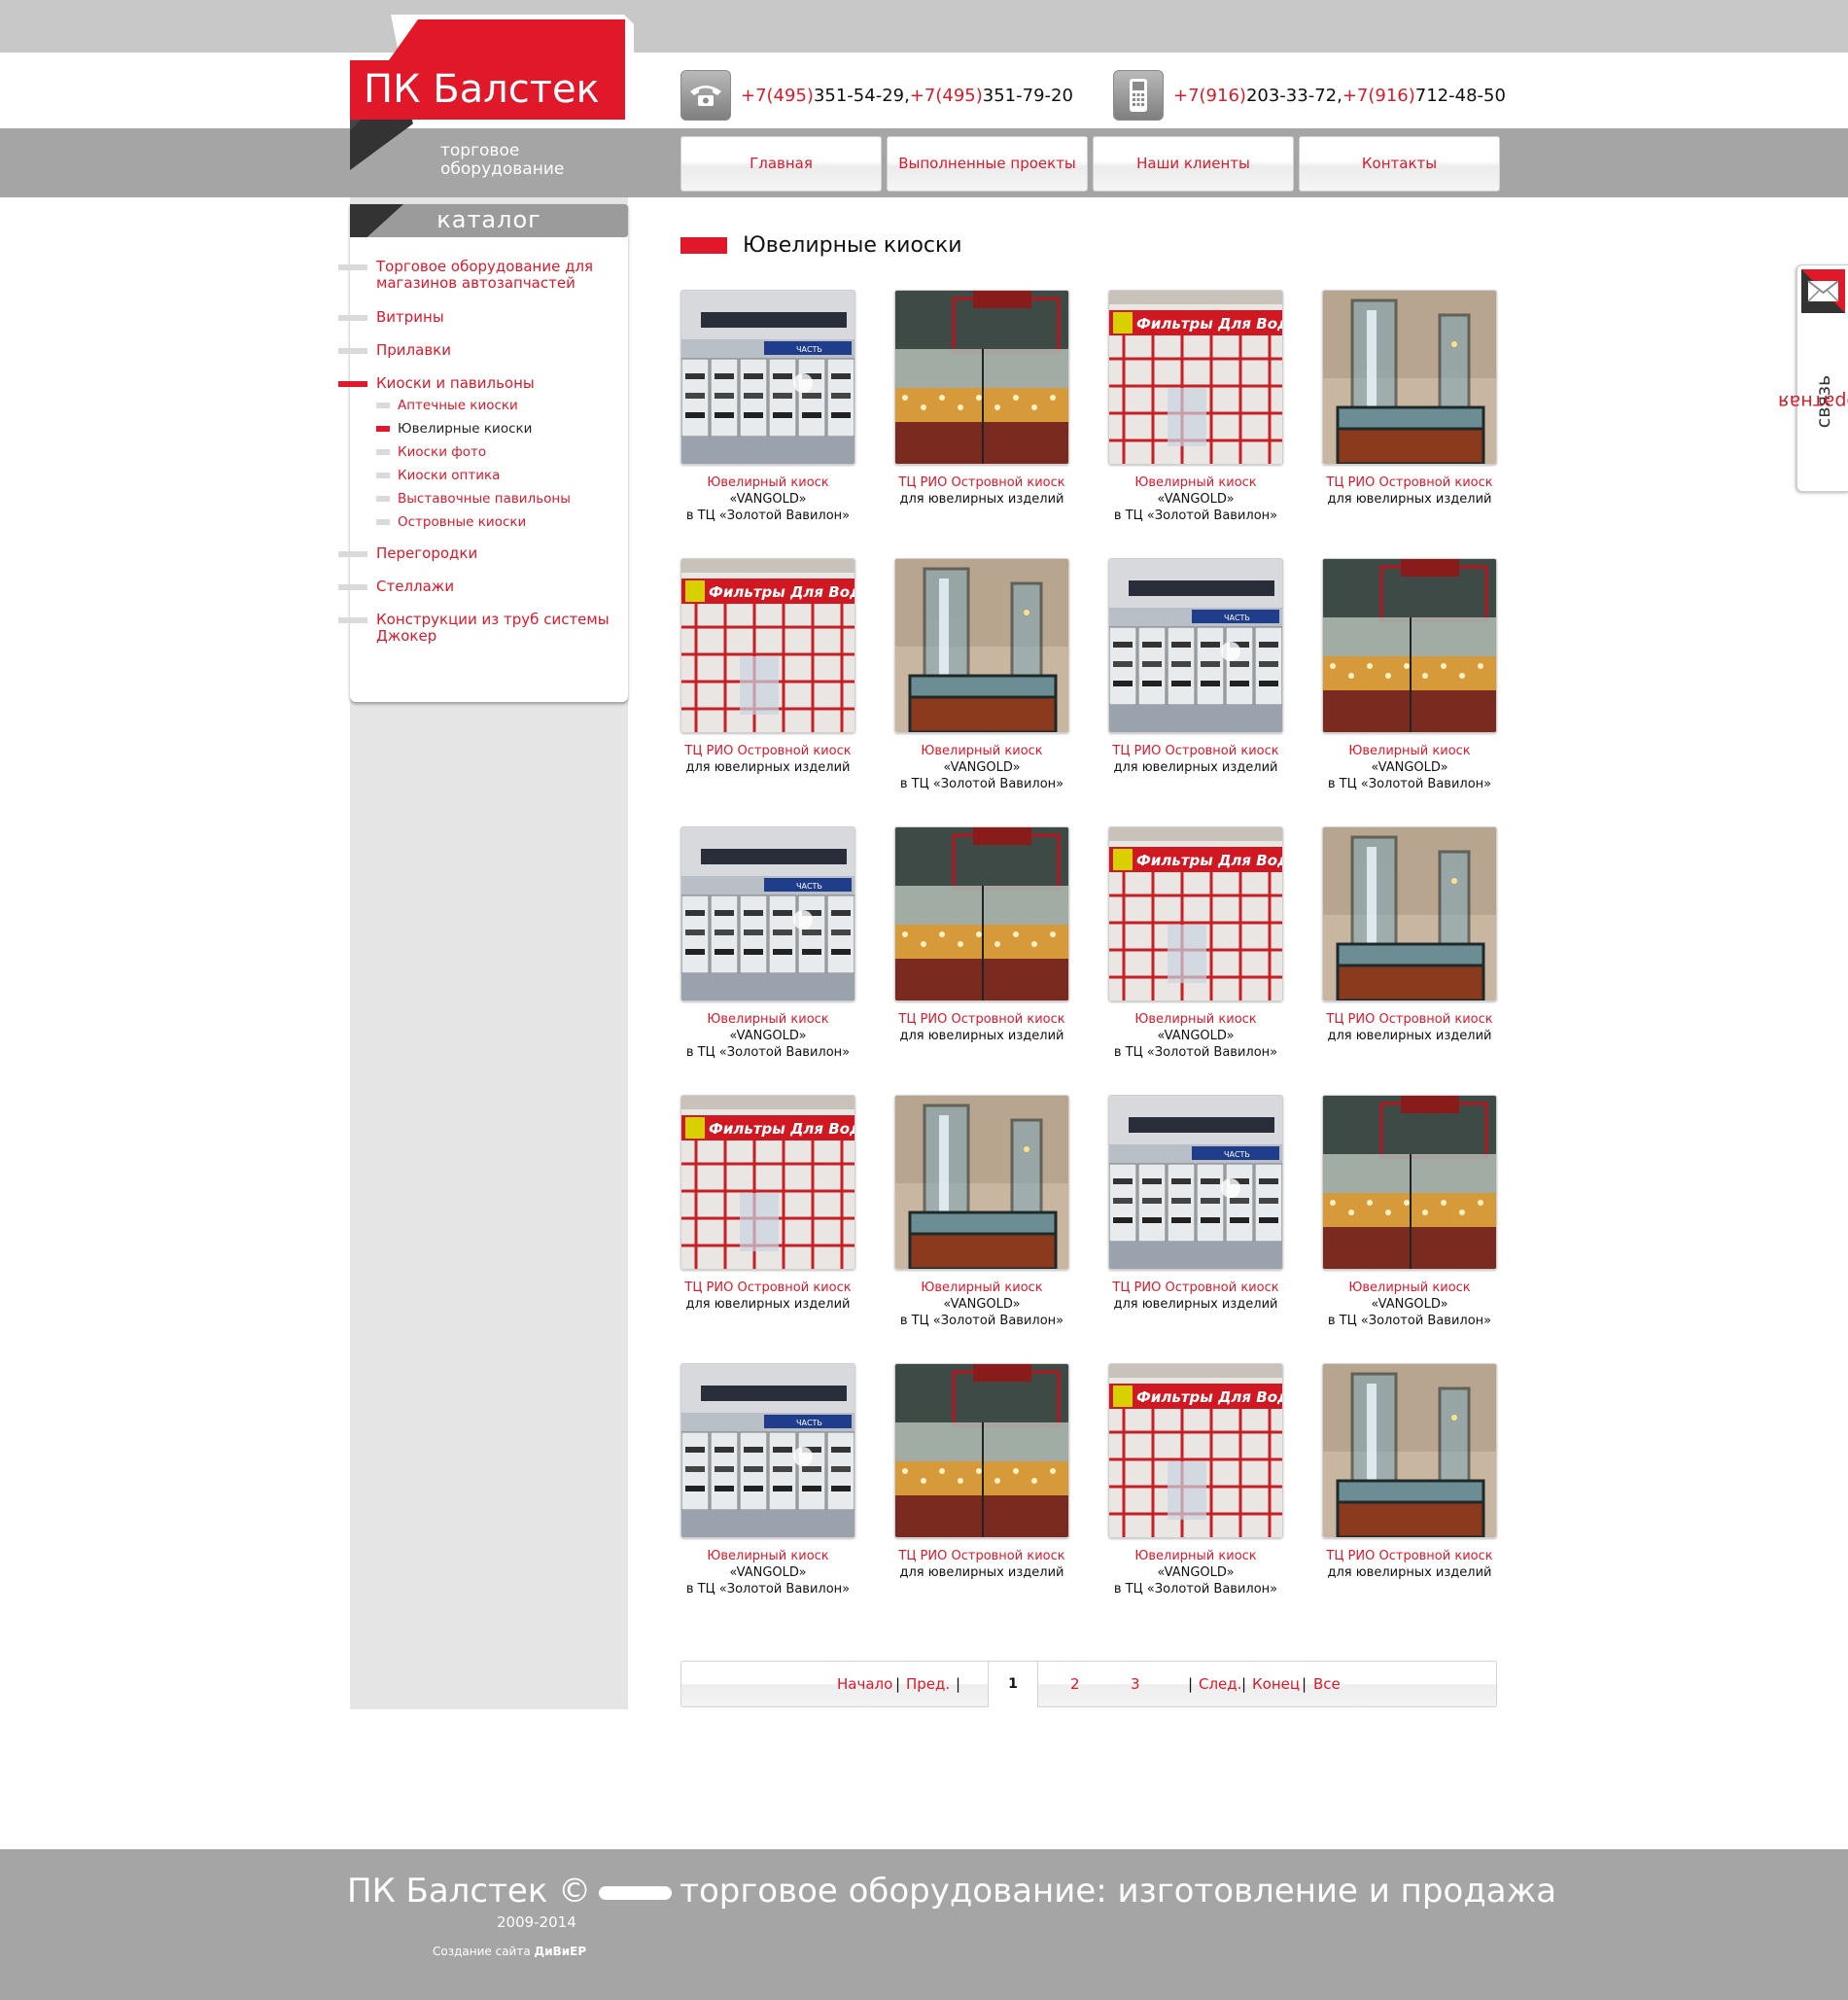 The image size is (1848, 2000). I want to click on subitem-photo-kiosks: Киоски фото, so click(489, 452).